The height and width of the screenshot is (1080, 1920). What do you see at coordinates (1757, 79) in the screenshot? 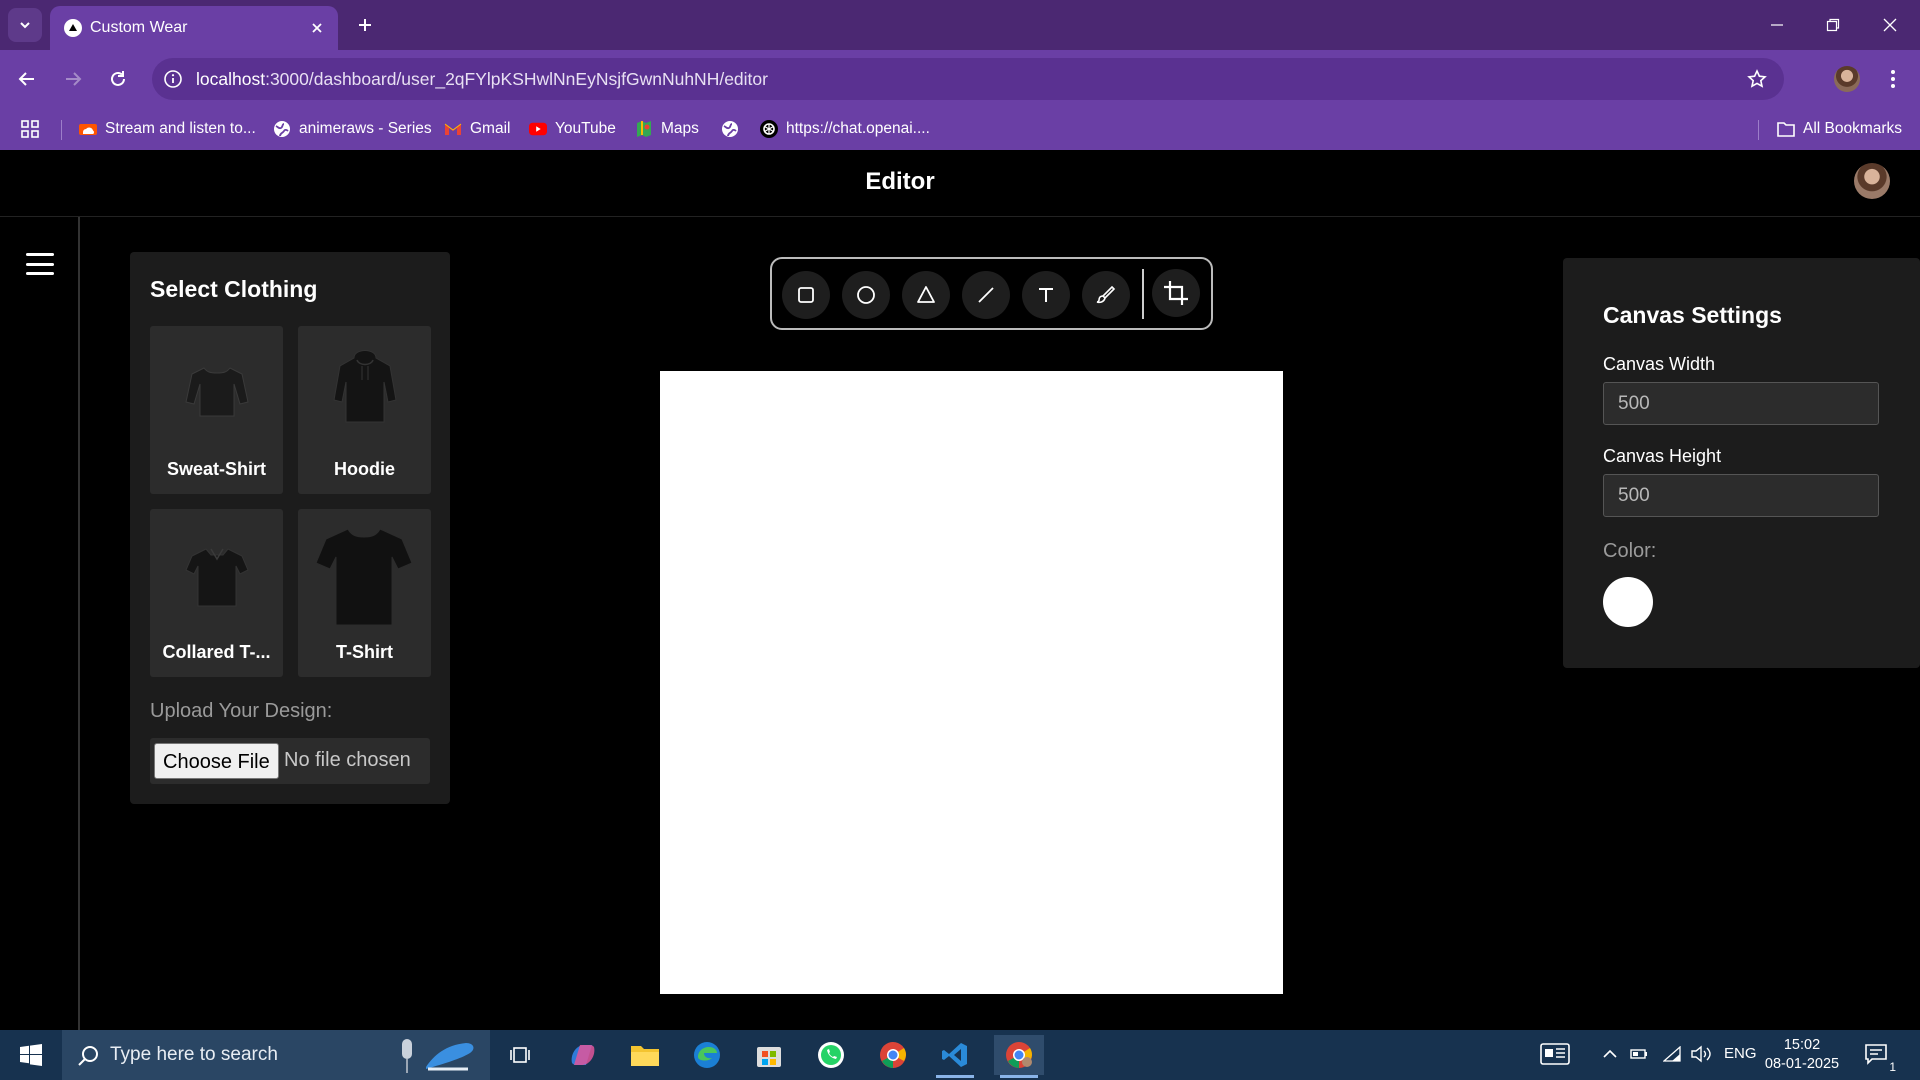
I see `bookmark-star-icon` at bounding box center [1757, 79].